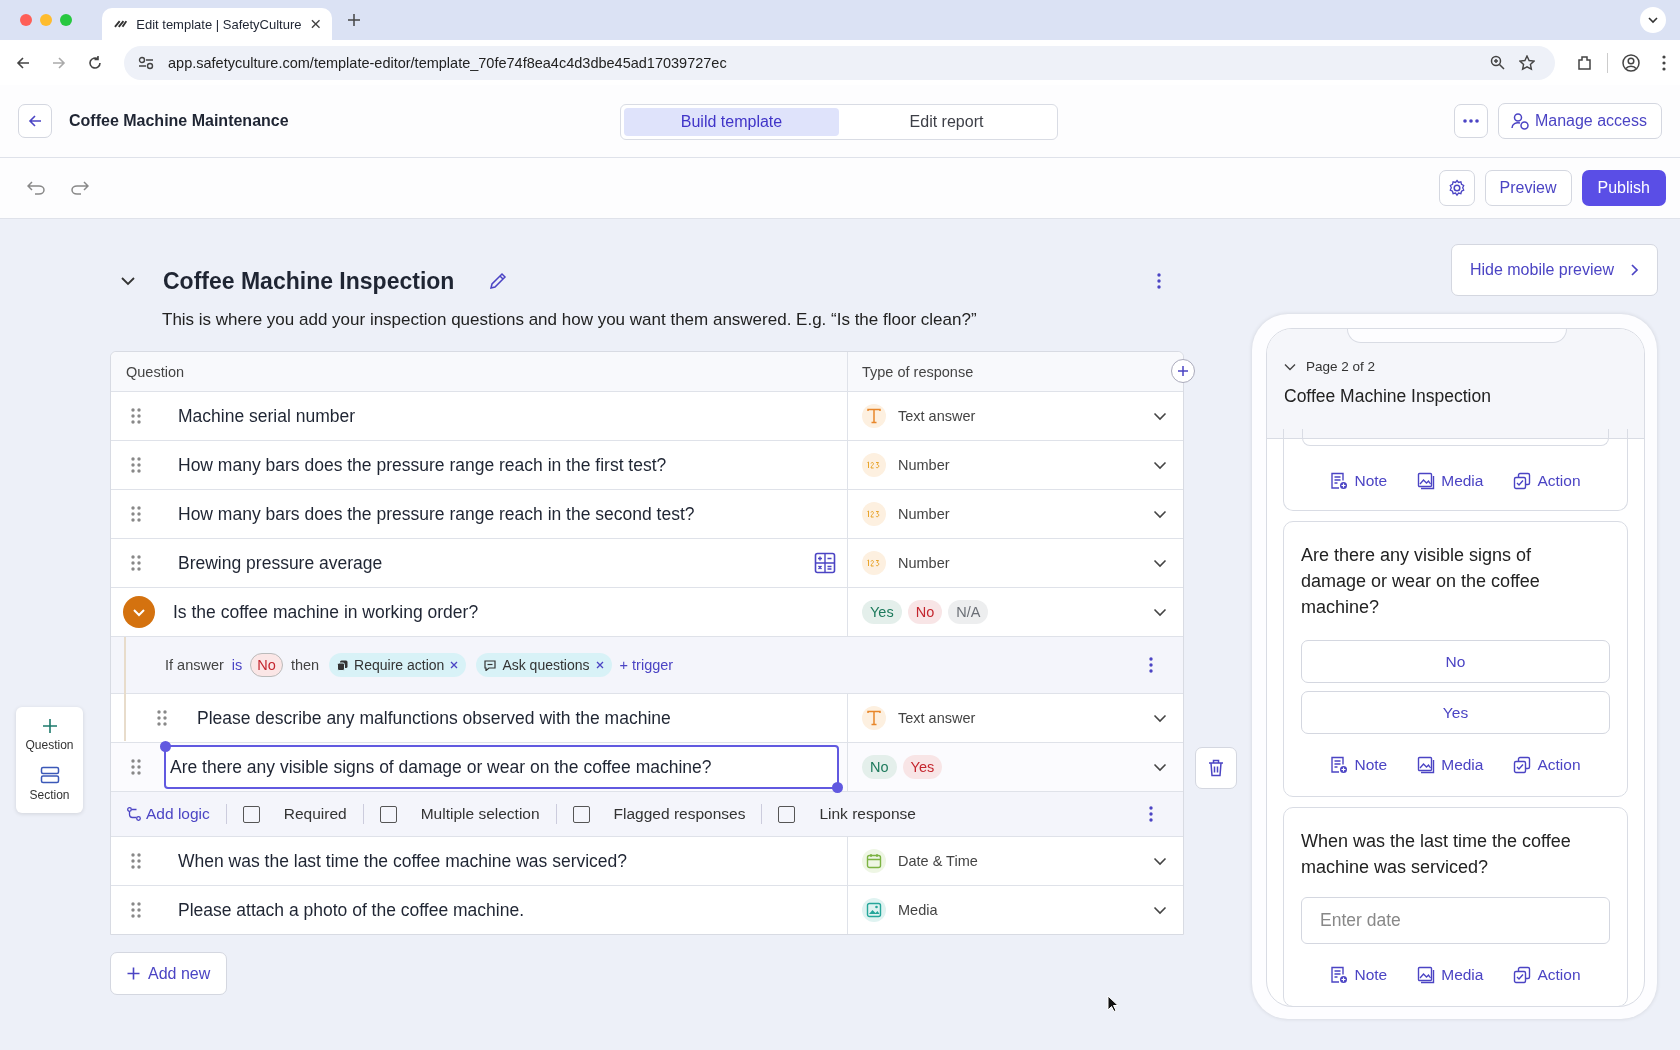  Describe the element at coordinates (1216, 768) in the screenshot. I see `delete-button` at that location.